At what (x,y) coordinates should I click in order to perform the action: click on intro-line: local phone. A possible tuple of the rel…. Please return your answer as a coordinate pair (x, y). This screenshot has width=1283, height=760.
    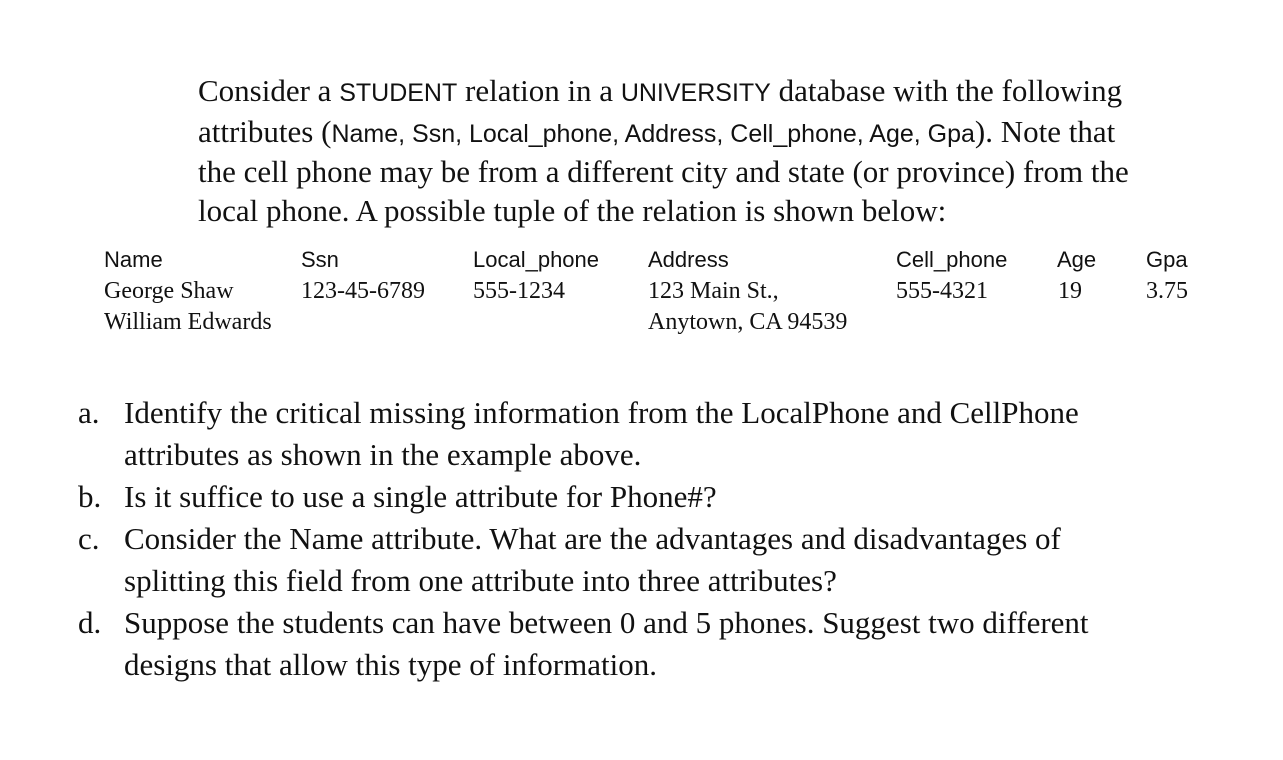
    Looking at the image, I should click on (572, 210).